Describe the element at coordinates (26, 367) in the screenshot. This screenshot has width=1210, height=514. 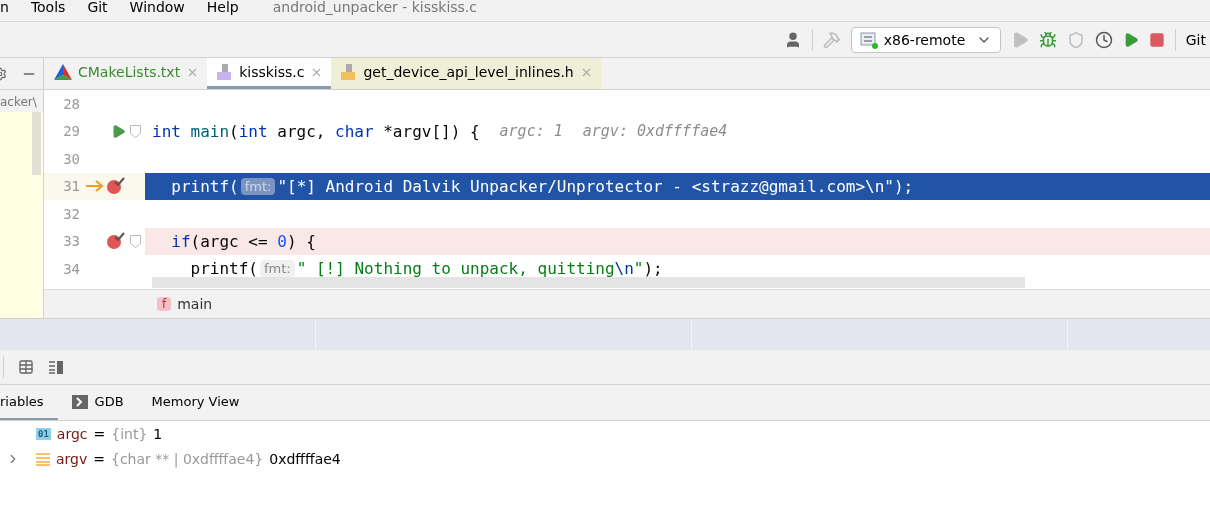
I see `table-icon` at that location.